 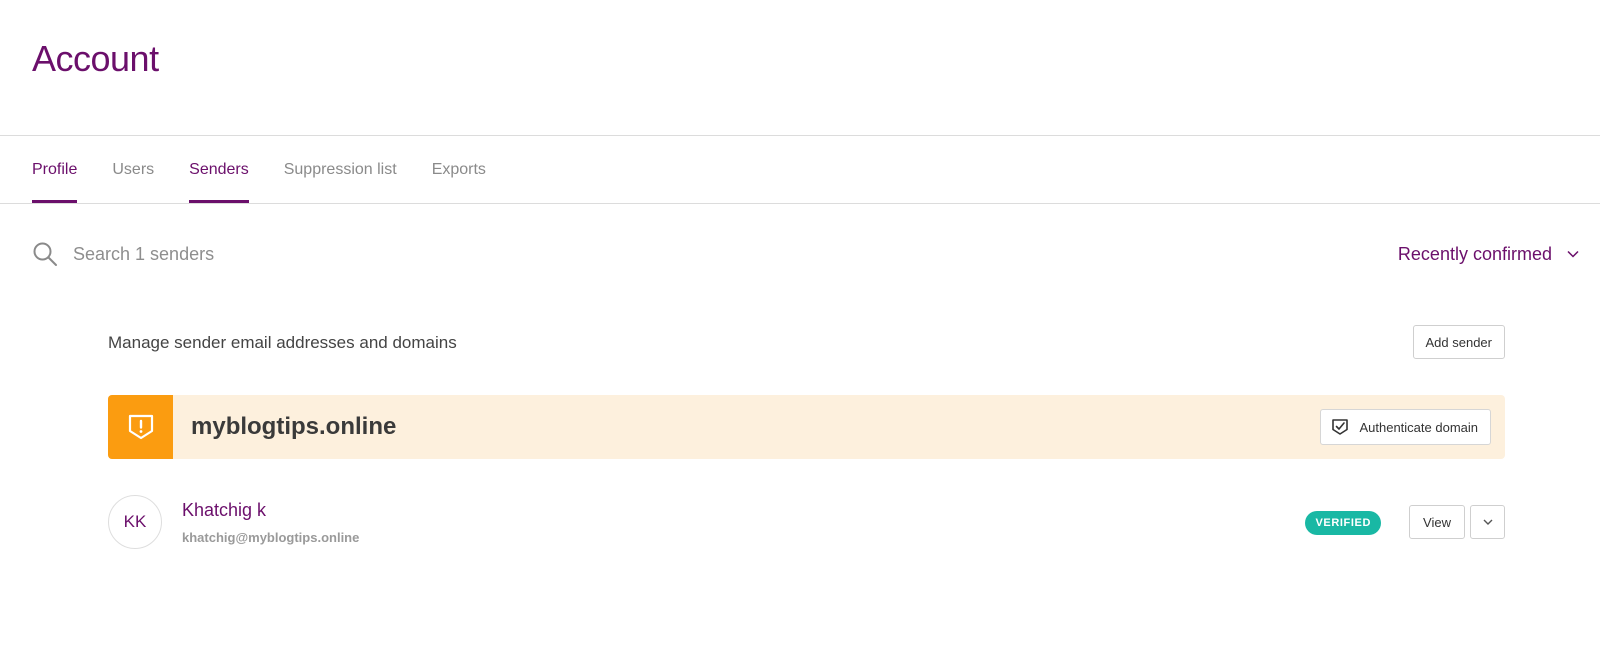 I want to click on tab-label: Suppression list, so click(x=340, y=169).